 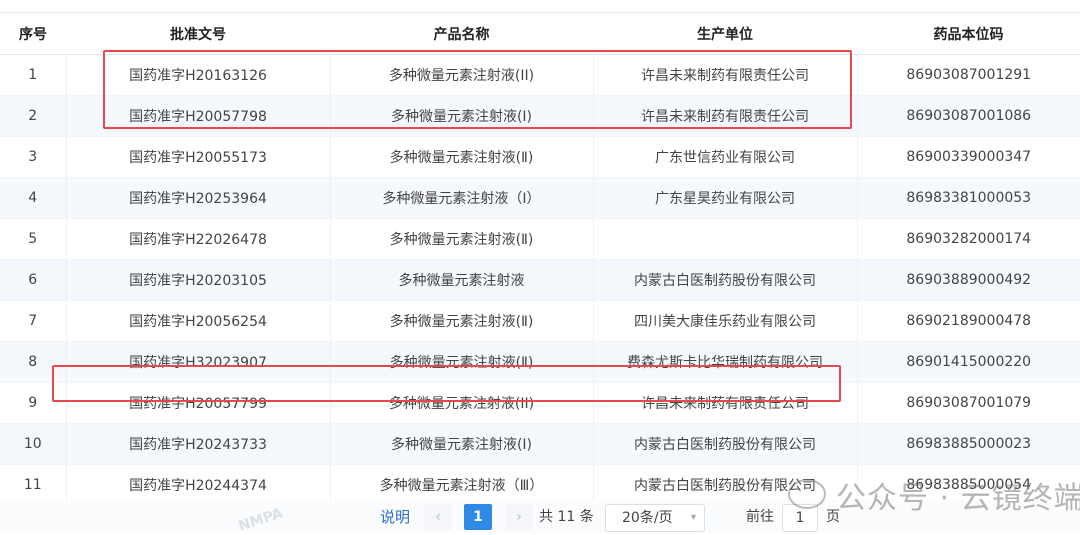 I want to click on cell-approval: 国药准字H20057798, so click(x=198, y=116).